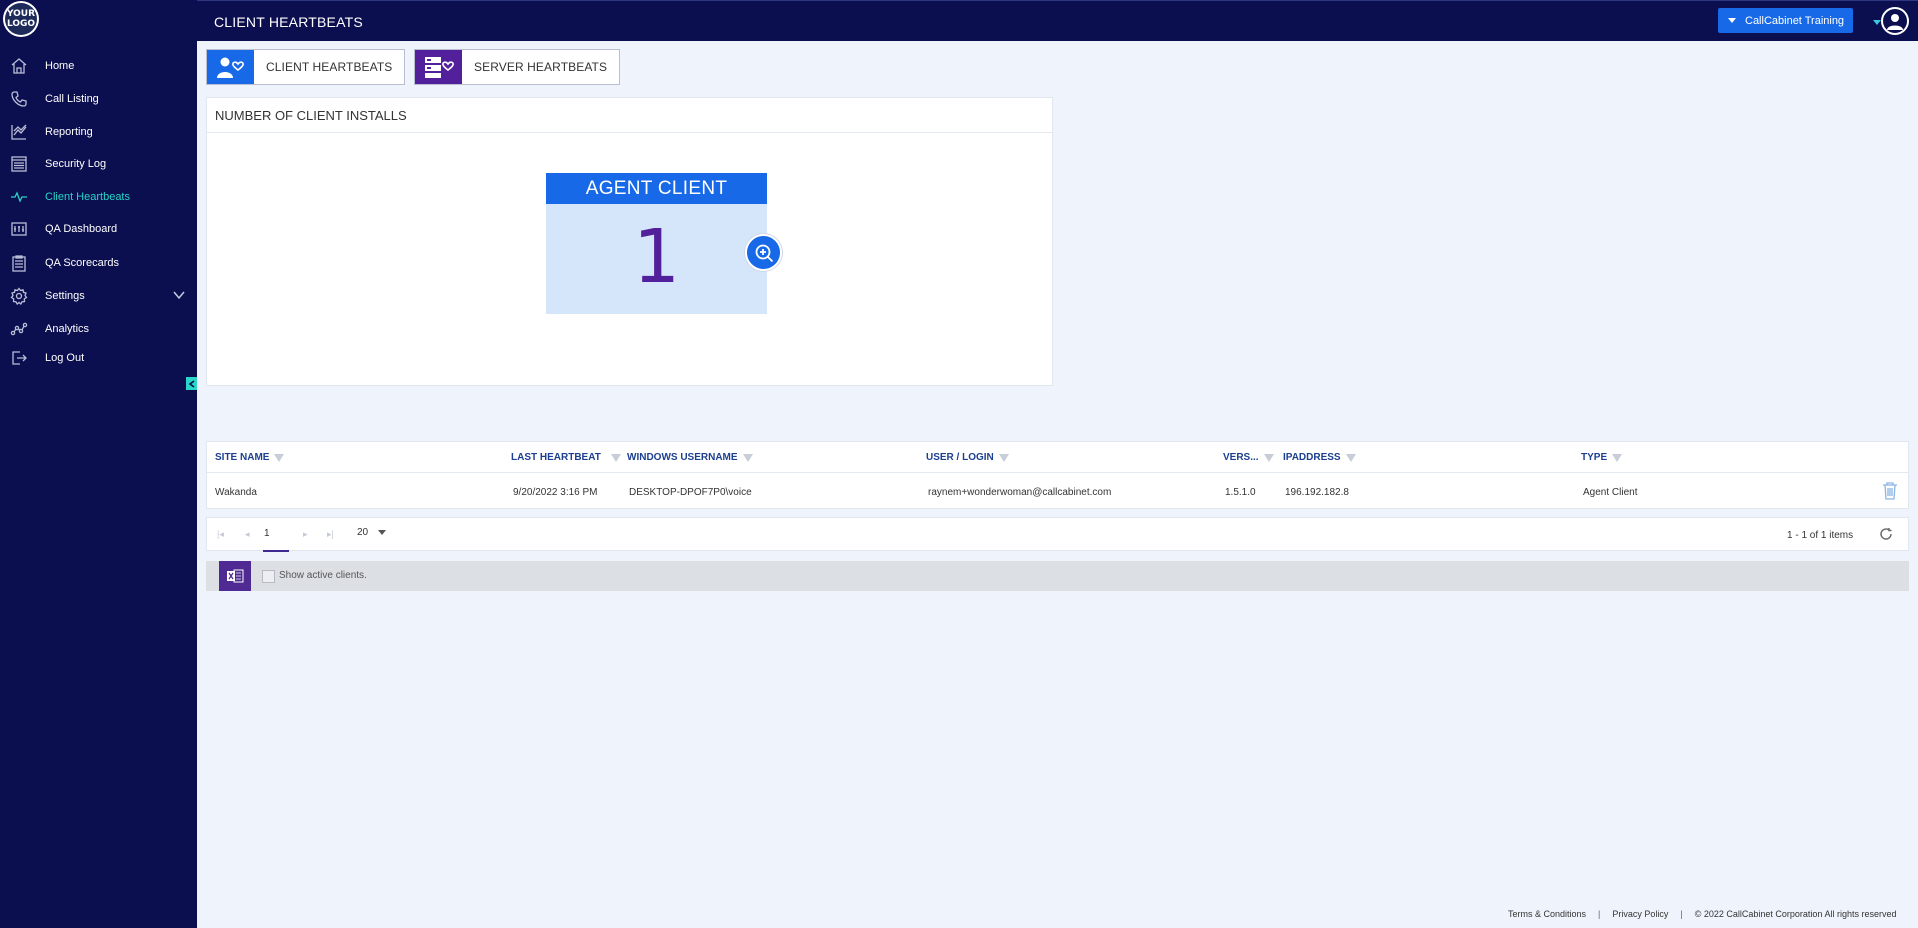 This screenshot has width=1918, height=928. What do you see at coordinates (19, 358) in the screenshot?
I see `logout-icon` at bounding box center [19, 358].